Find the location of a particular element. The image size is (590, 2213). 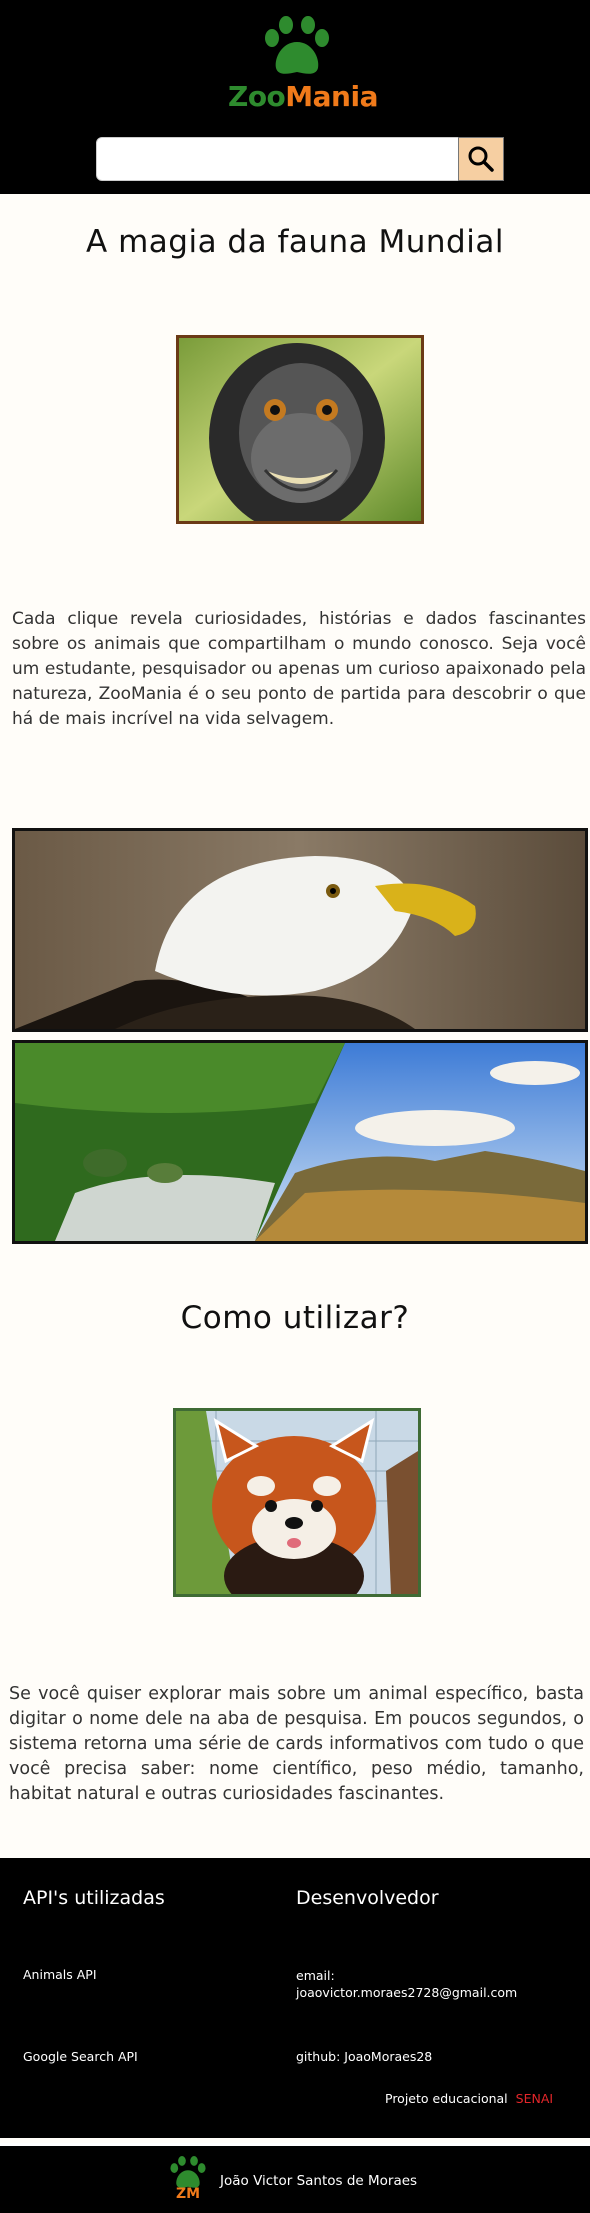

site-header: ZooMania is located at coordinates (295, 97).